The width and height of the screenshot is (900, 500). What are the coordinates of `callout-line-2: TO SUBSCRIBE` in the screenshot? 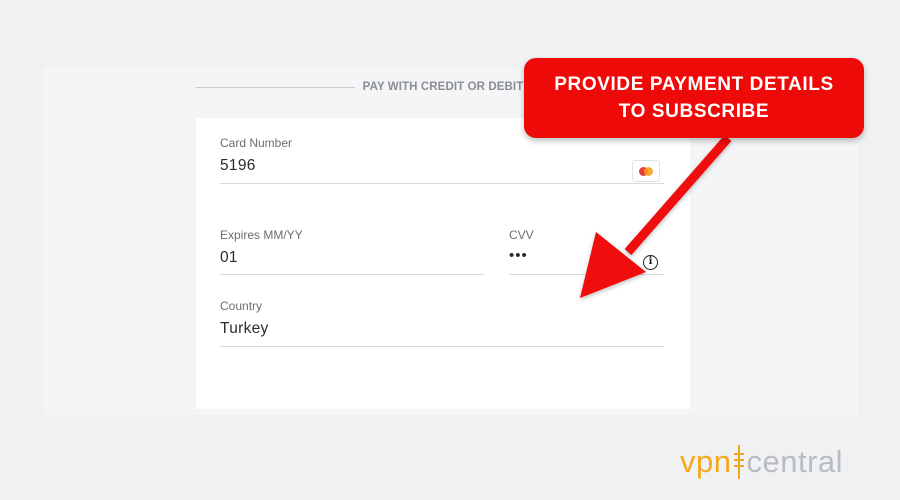 It's located at (694, 111).